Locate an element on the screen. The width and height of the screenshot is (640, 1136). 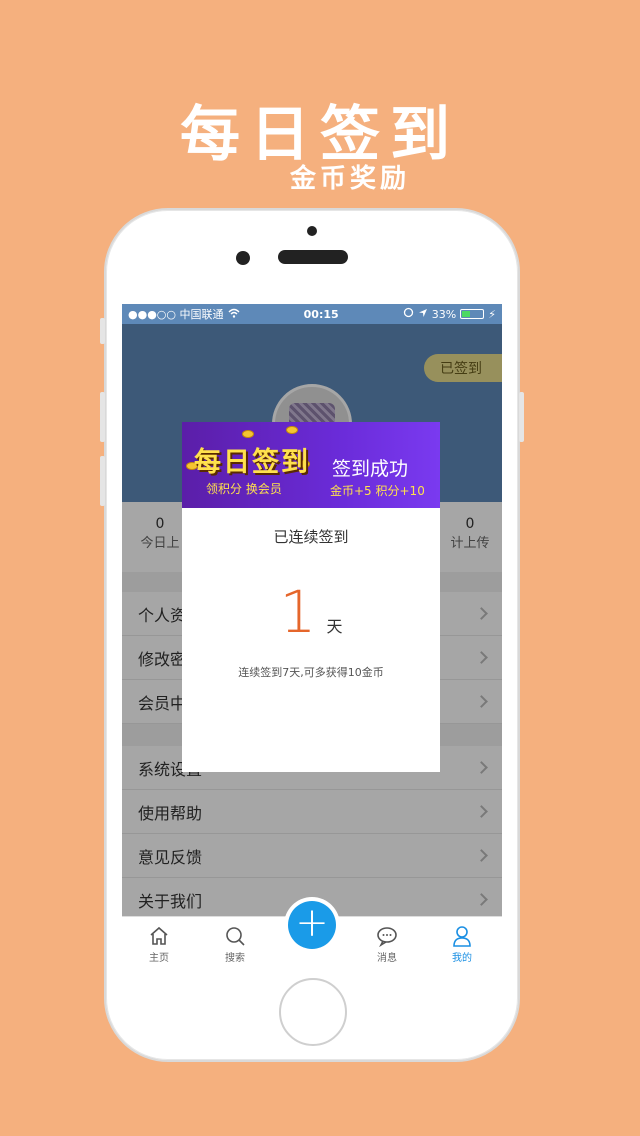
publish-button-wrap: + is located at coordinates (312, 925).